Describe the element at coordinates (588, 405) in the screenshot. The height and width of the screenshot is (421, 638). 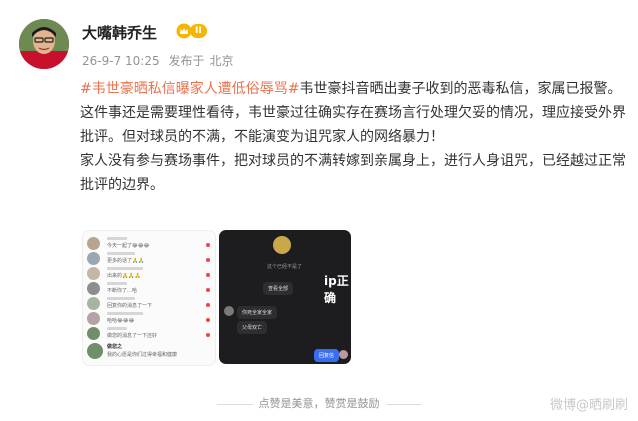
I see `watermark: 微博@晒刷刷` at that location.